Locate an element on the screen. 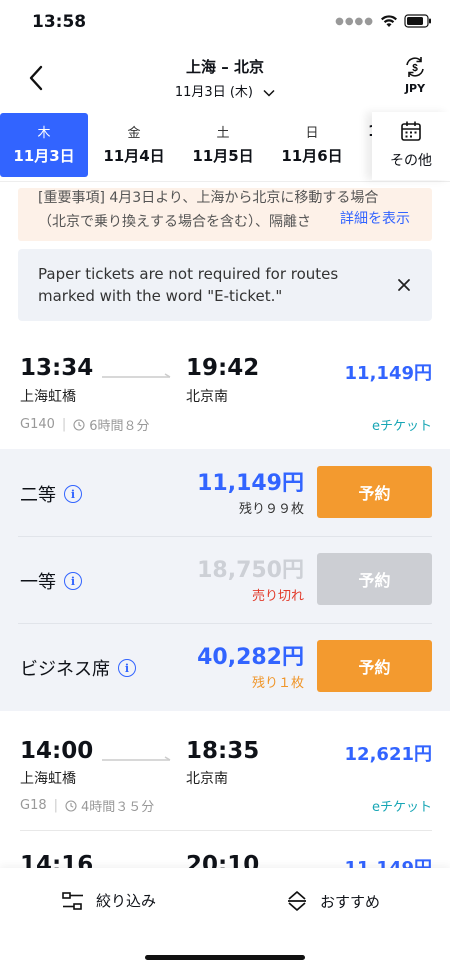 The image size is (450, 972). arrive-time: 19:42 is located at coordinates (223, 368).